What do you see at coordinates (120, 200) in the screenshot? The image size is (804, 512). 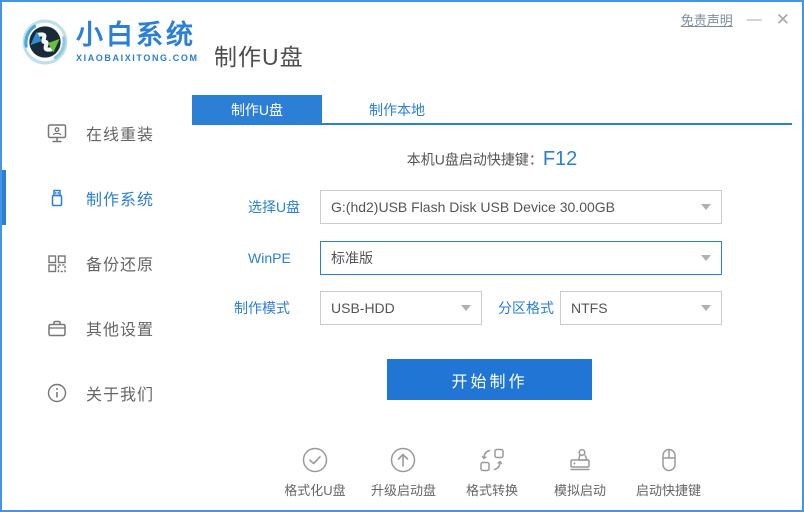 I see `sidebar-item-label: 制作系统` at bounding box center [120, 200].